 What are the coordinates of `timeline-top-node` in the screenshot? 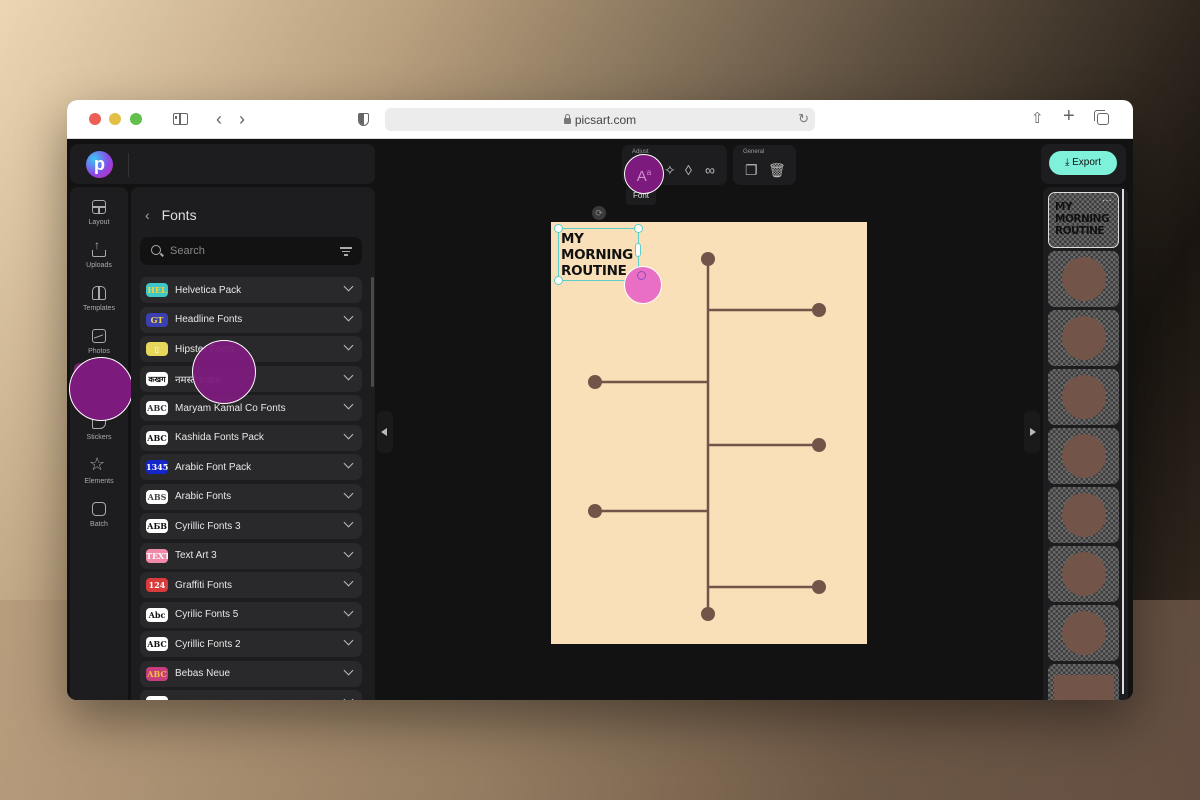 It's located at (708, 259).